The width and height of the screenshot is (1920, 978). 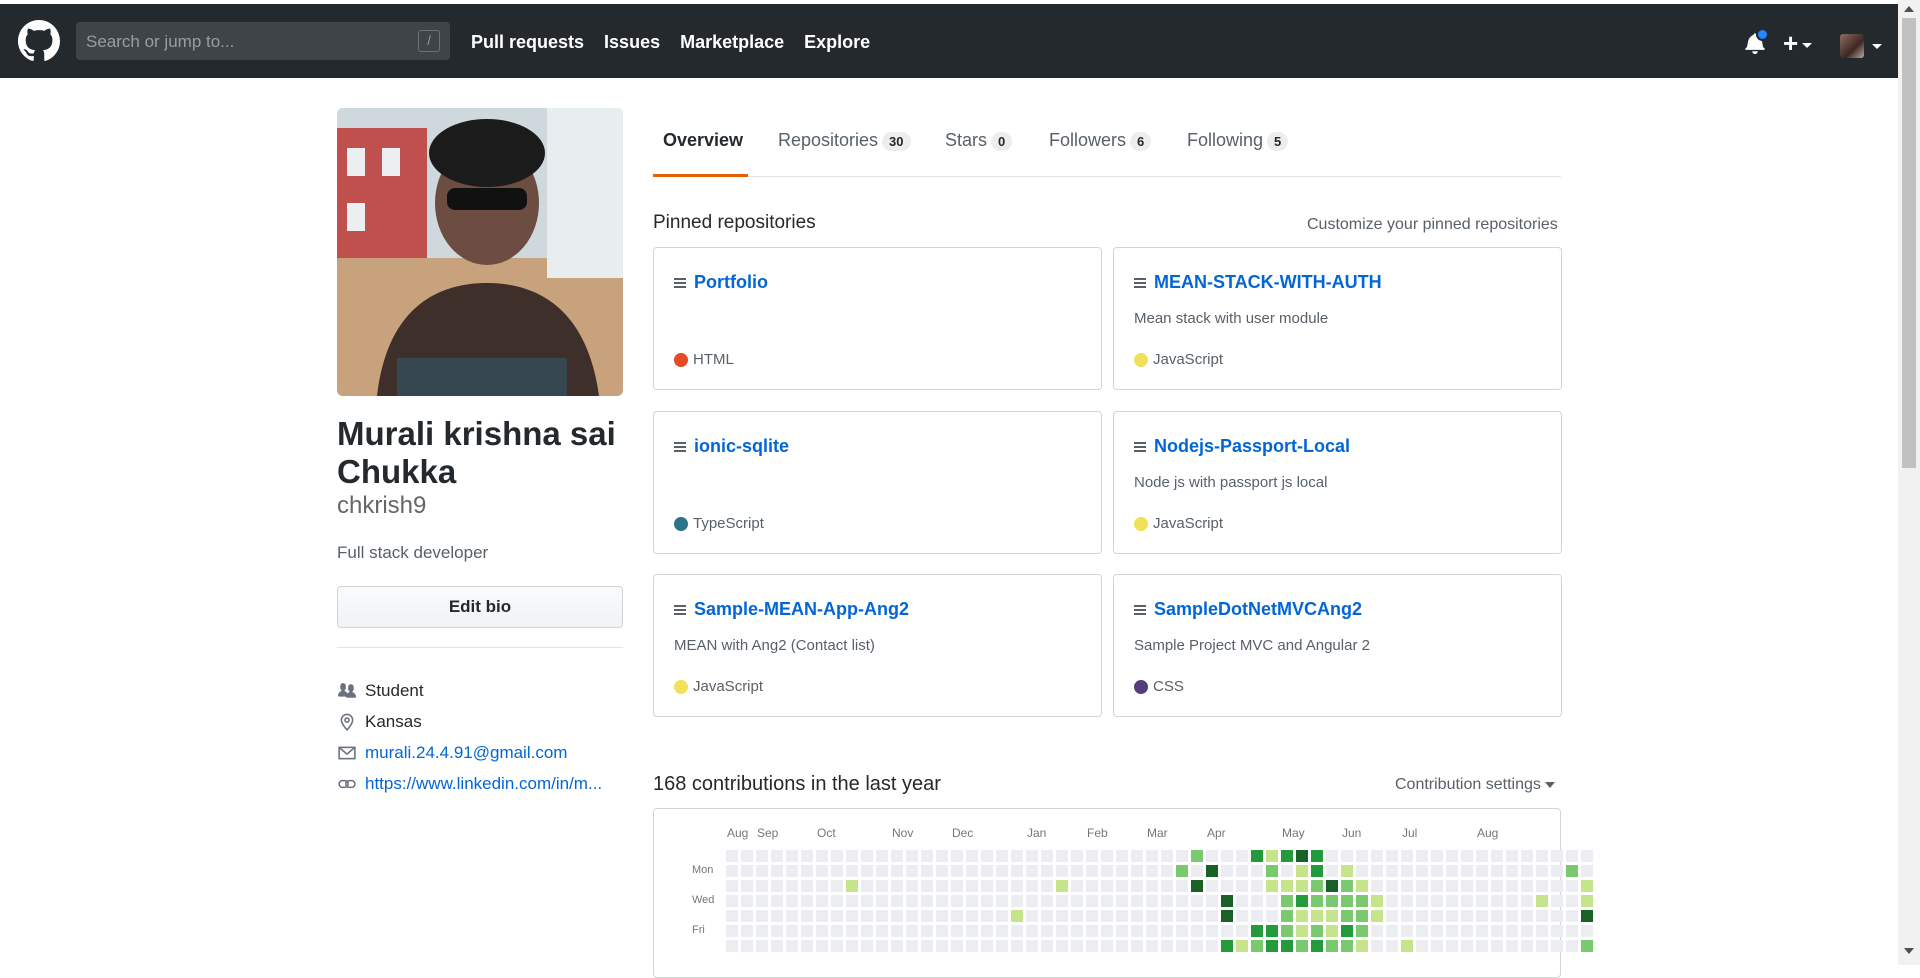 I want to click on repo-name-link: Sample-MEAN-App-Ang2, so click(x=801, y=609).